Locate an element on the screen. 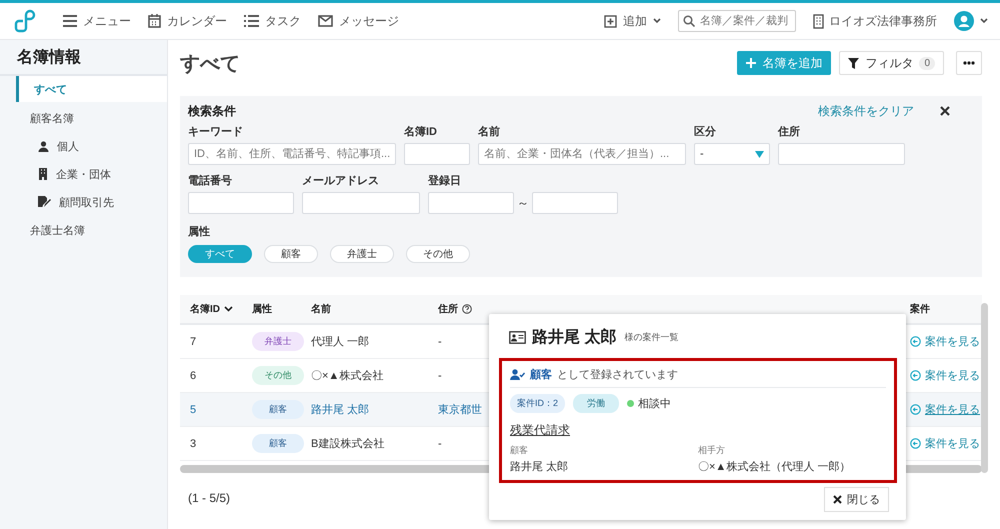 The height and width of the screenshot is (529, 1000). table-cell-text: 代理人 一郎 is located at coordinates (340, 341).